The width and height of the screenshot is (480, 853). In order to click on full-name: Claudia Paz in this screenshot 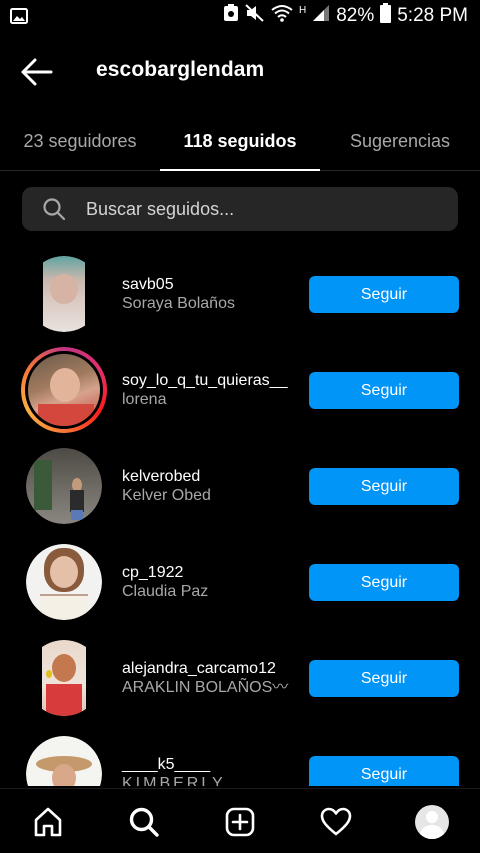, I will do `click(165, 591)`.